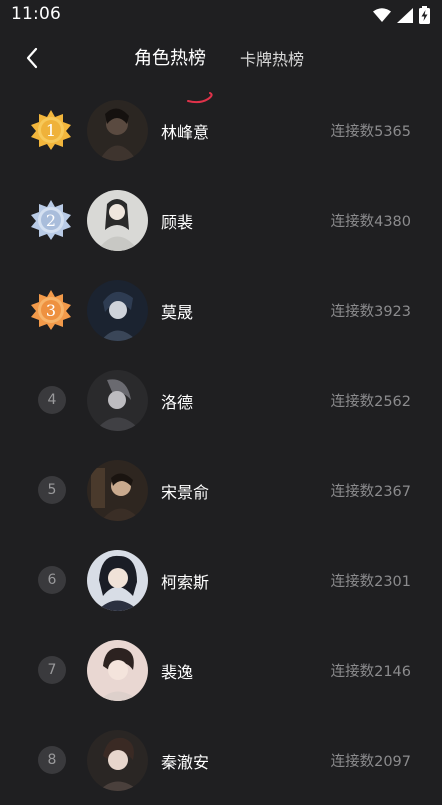 This screenshot has width=442, height=805. I want to click on status-bar: 11:06, so click(221, 15).